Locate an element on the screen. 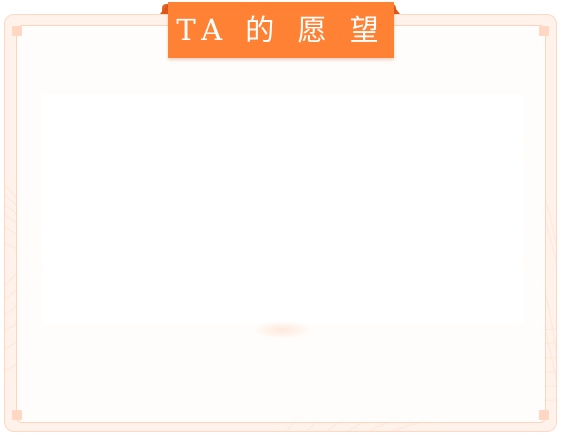 The width and height of the screenshot is (563, 436). ribbon-main: TA 的 愿 望 is located at coordinates (281, 30).